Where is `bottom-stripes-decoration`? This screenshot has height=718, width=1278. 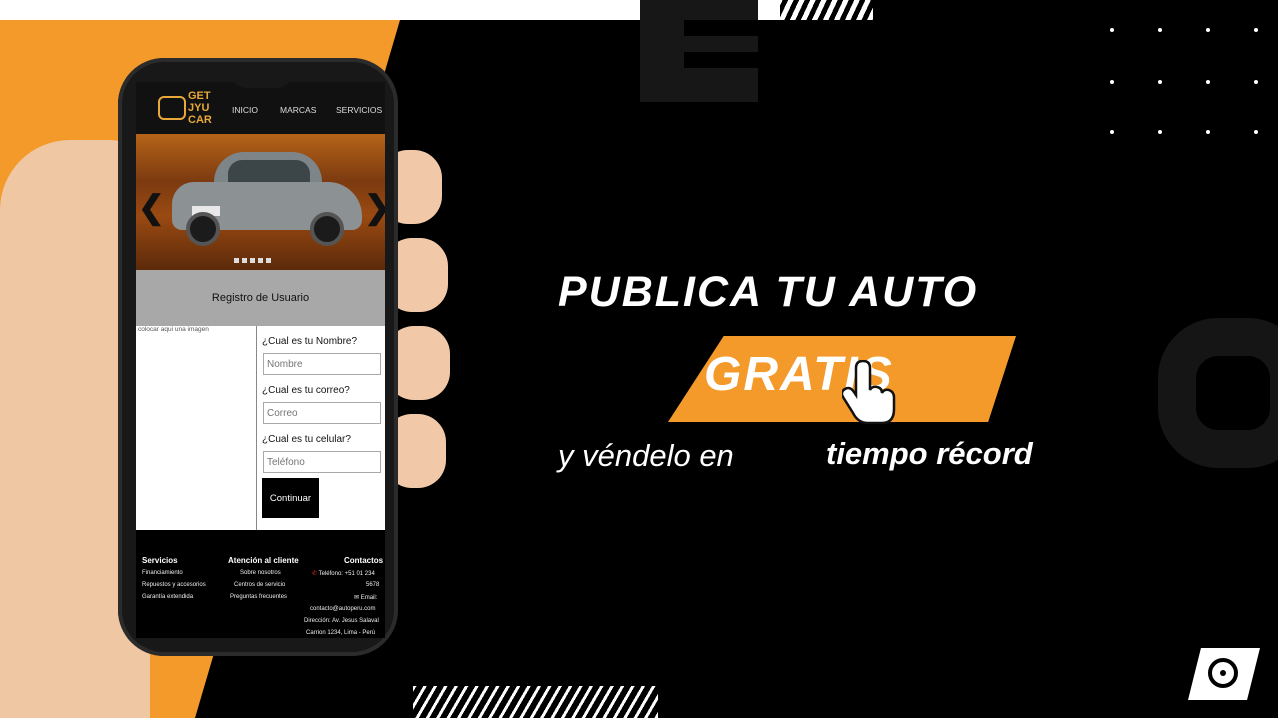 bottom-stripes-decoration is located at coordinates (535, 702).